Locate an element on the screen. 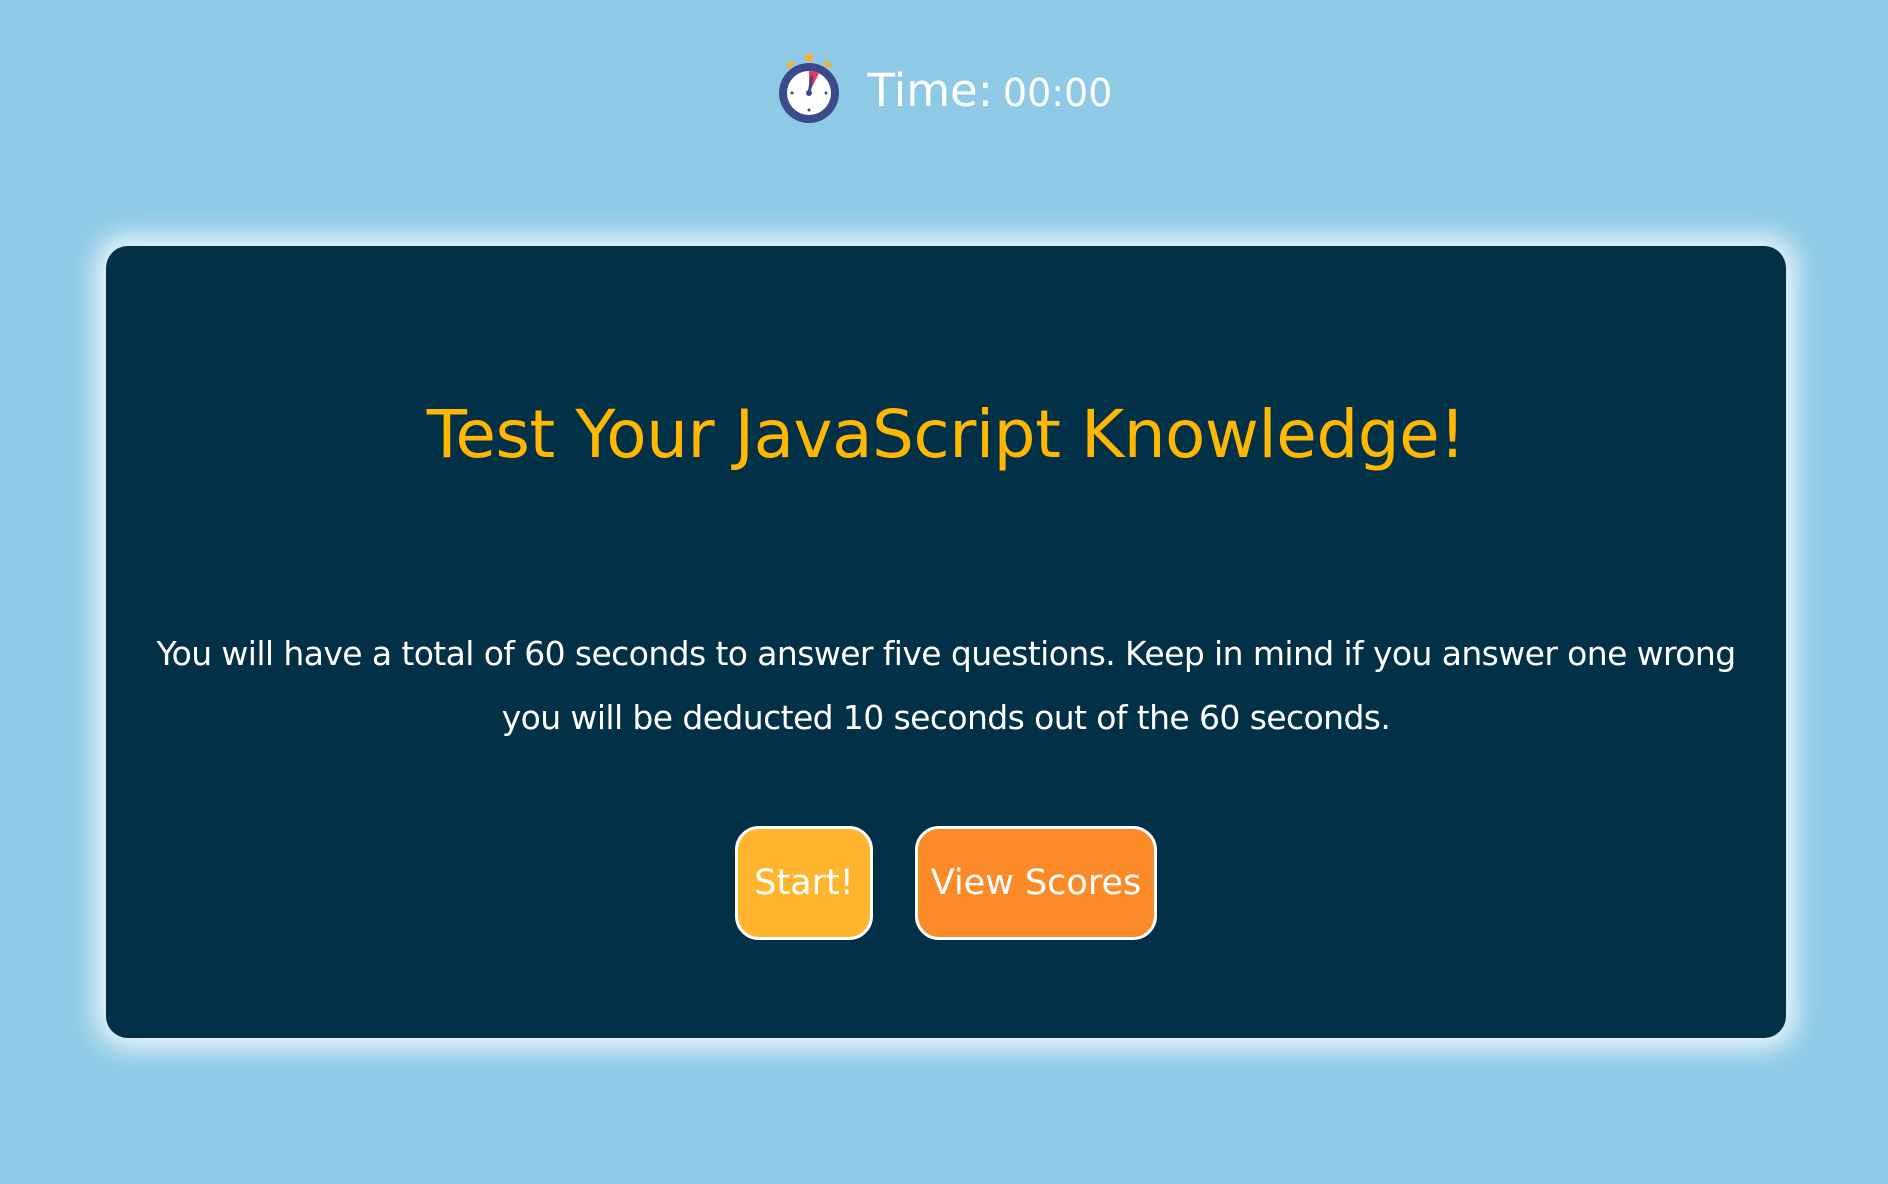 This screenshot has width=1888, height=1184. timer-text: Time: 00:00 is located at coordinates (990, 88).